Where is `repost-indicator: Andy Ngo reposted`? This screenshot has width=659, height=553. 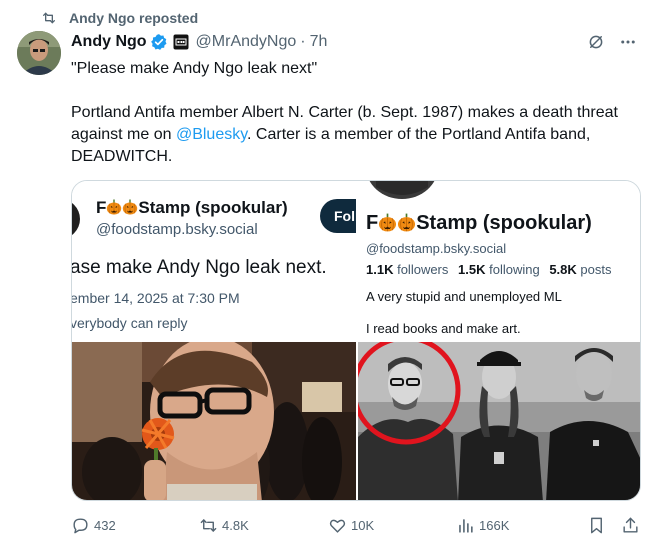
repost-indicator: Andy Ngo reposted is located at coordinates (119, 18).